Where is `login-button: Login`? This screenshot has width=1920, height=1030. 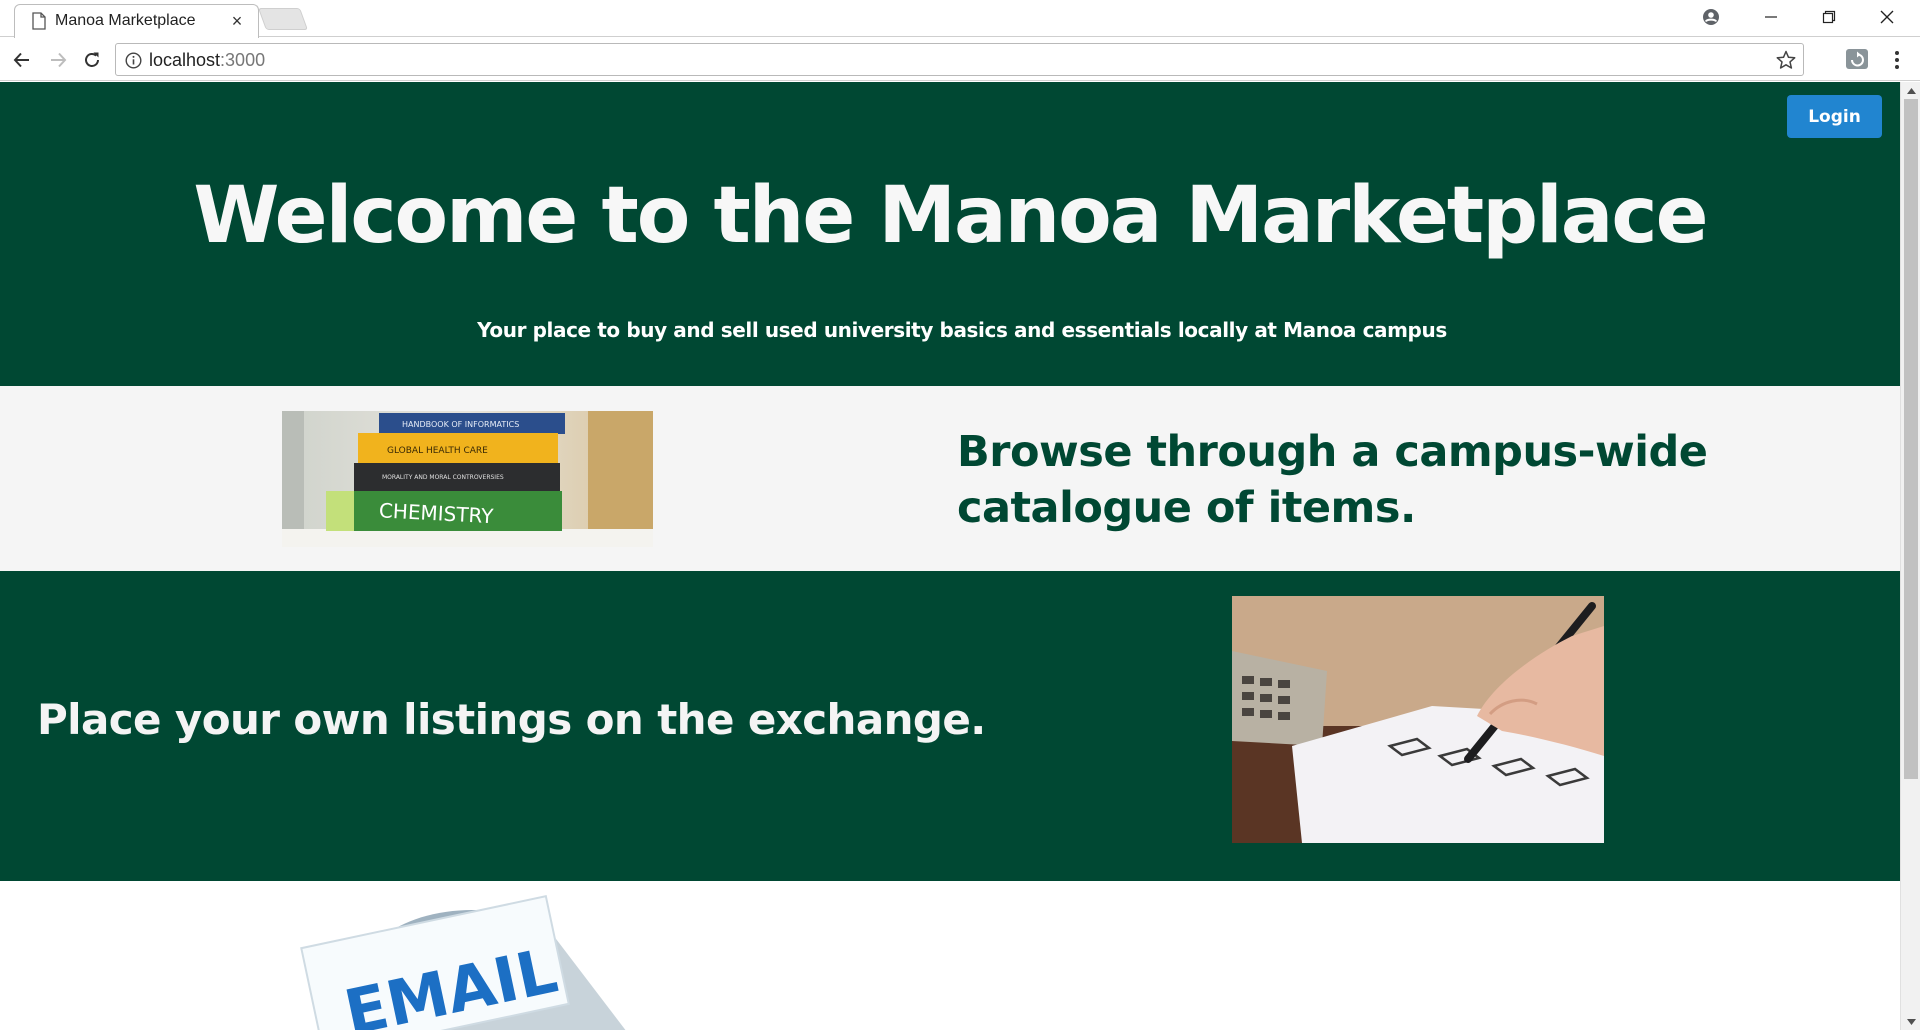 login-button: Login is located at coordinates (1834, 116).